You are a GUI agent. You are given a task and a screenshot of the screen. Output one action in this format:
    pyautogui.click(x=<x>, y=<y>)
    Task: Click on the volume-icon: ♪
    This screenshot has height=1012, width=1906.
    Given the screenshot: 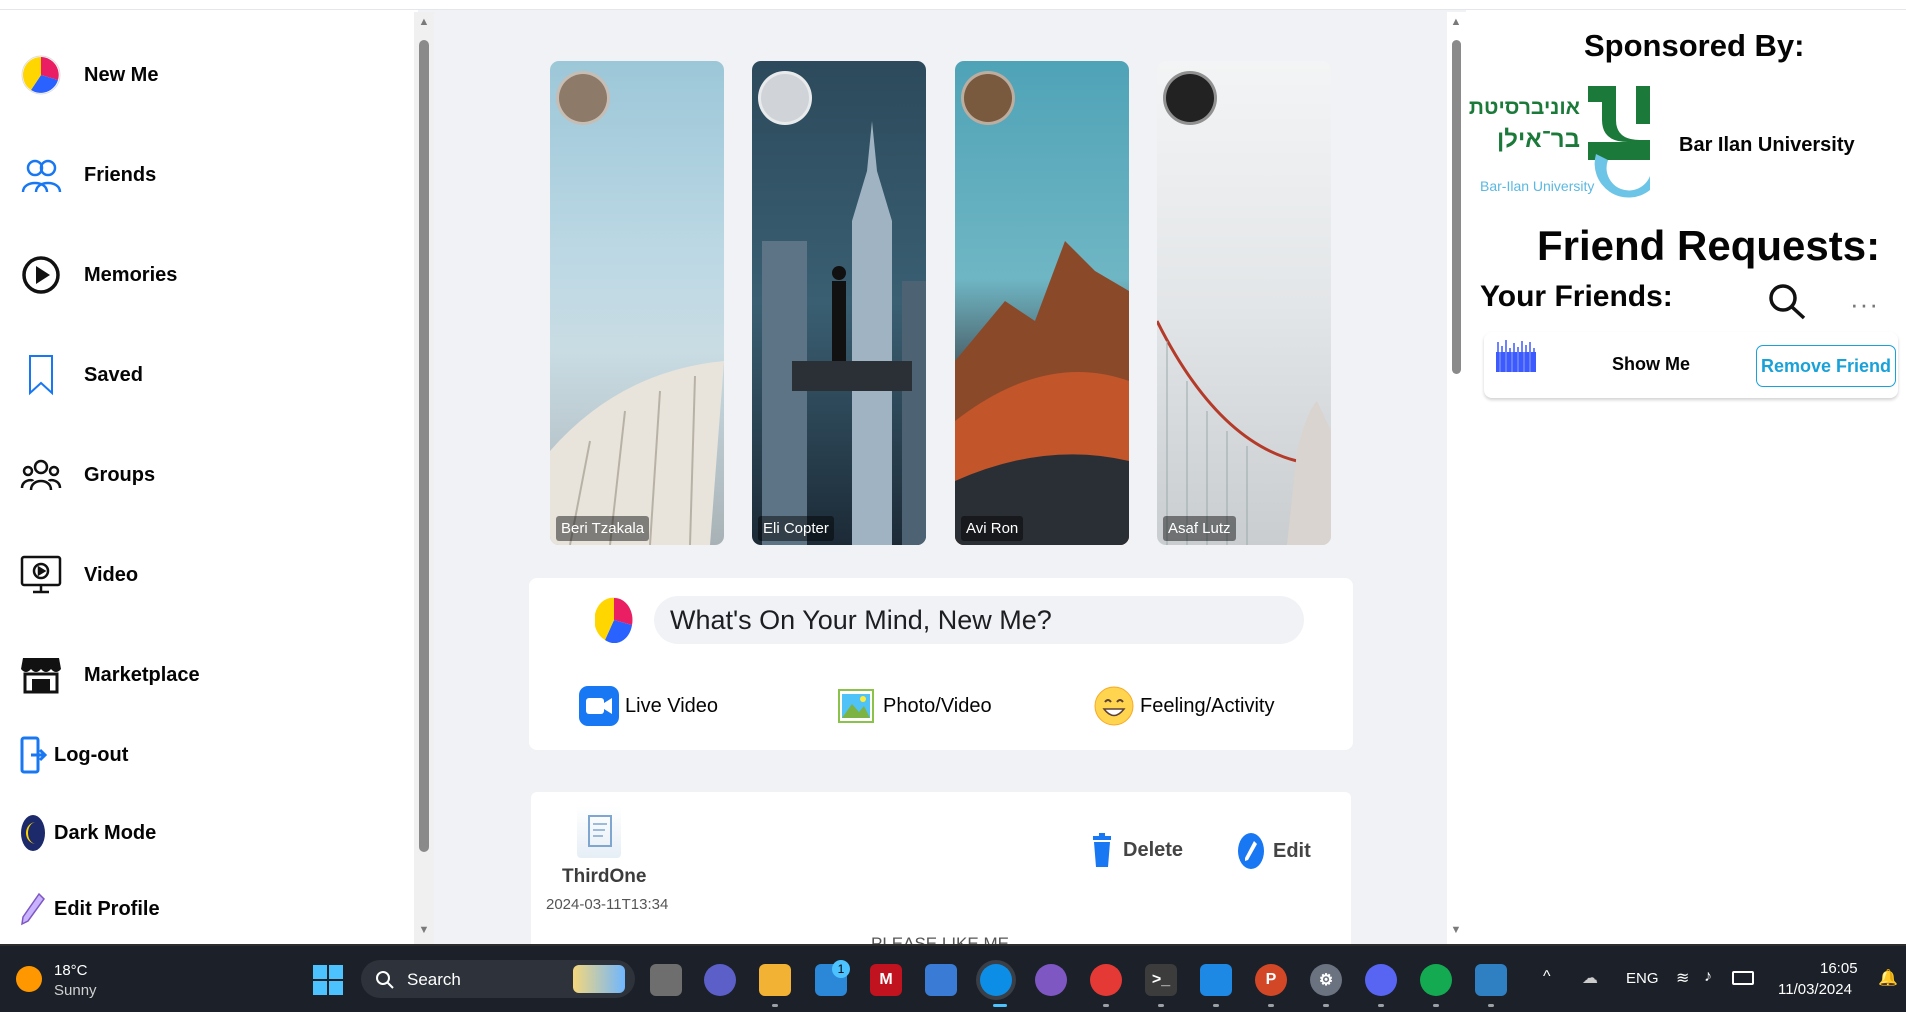 What is the action you would take?
    pyautogui.click(x=1708, y=977)
    